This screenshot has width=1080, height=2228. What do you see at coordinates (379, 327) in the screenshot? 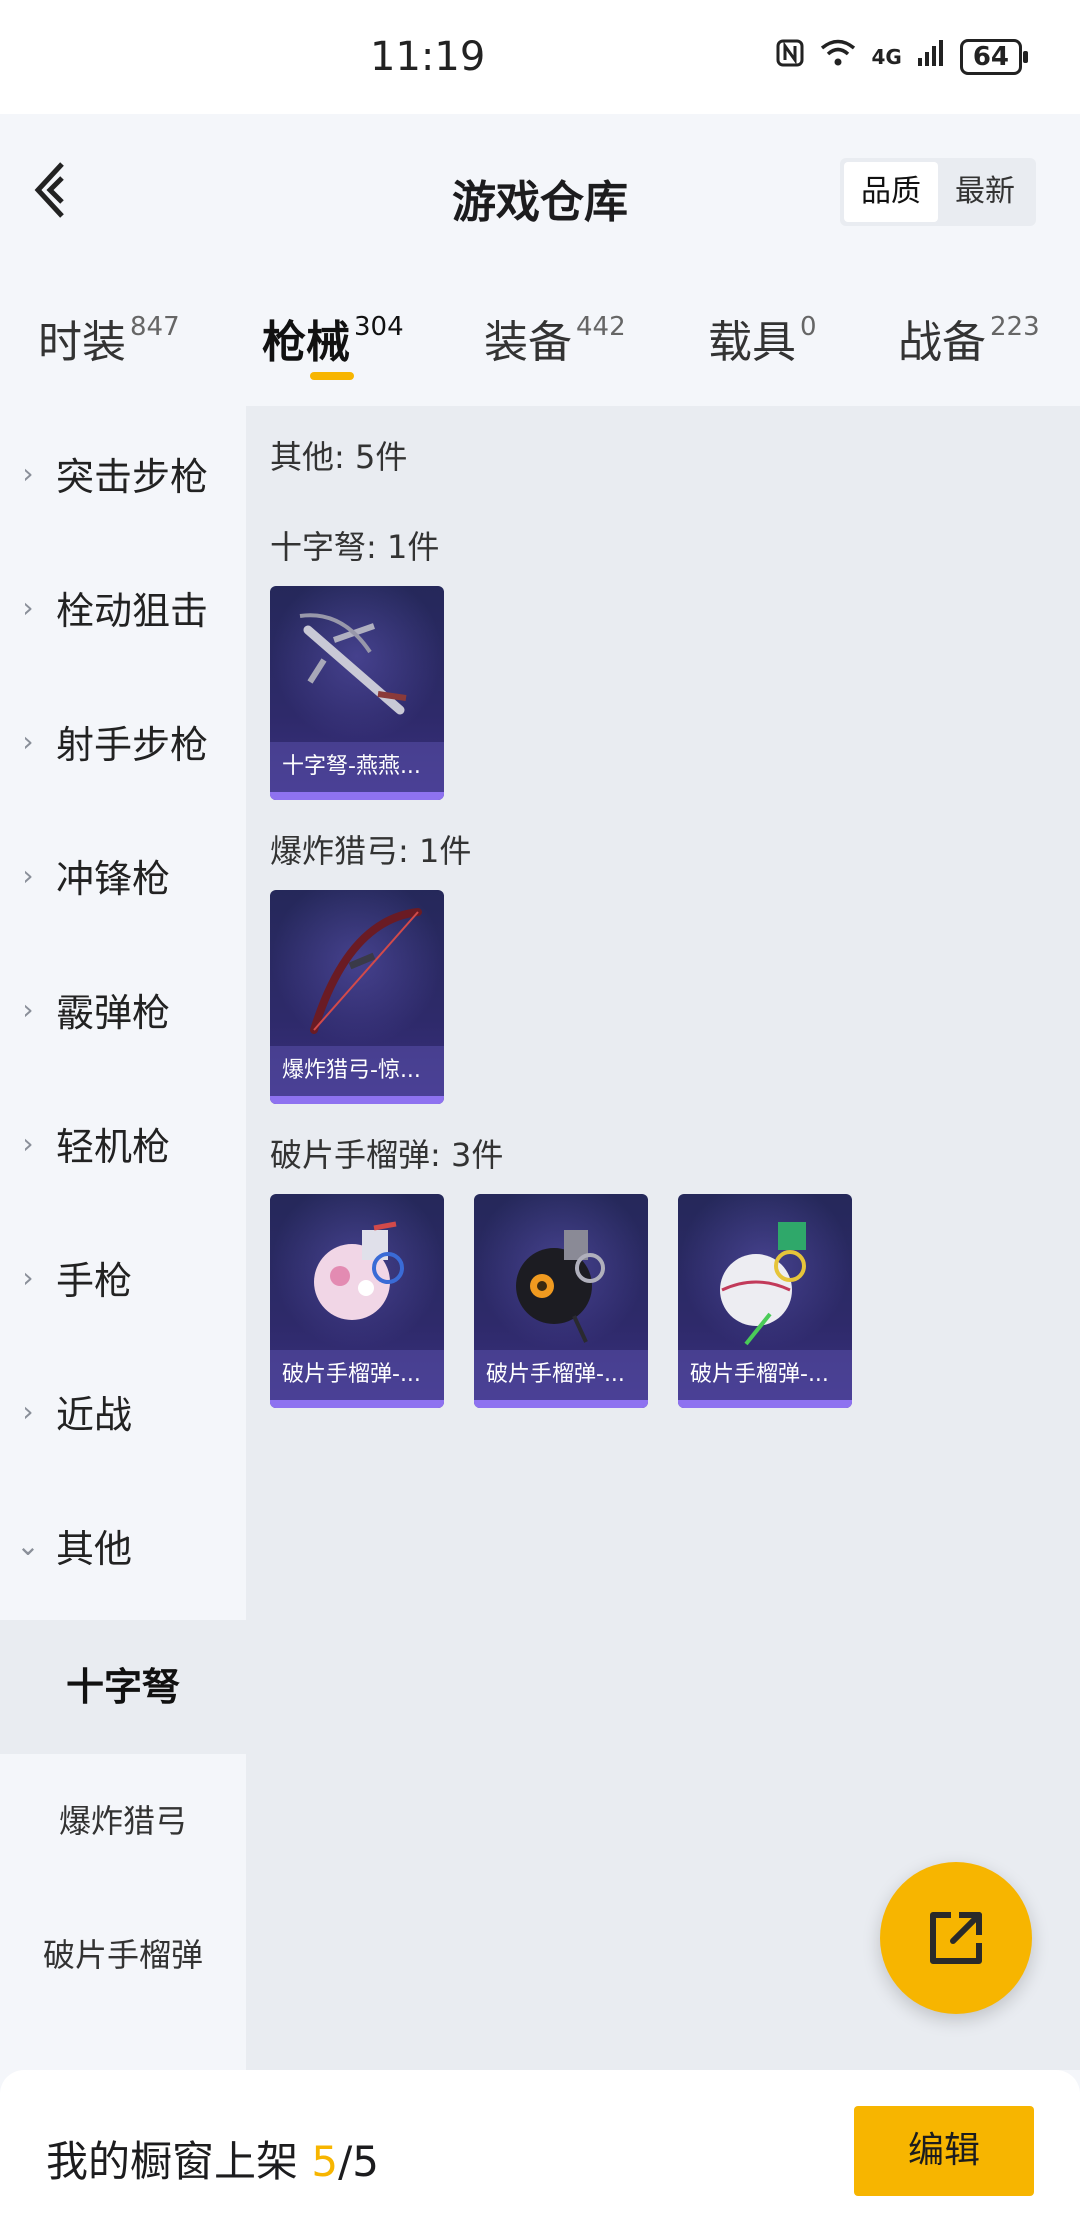
I see `tab-count: 304` at bounding box center [379, 327].